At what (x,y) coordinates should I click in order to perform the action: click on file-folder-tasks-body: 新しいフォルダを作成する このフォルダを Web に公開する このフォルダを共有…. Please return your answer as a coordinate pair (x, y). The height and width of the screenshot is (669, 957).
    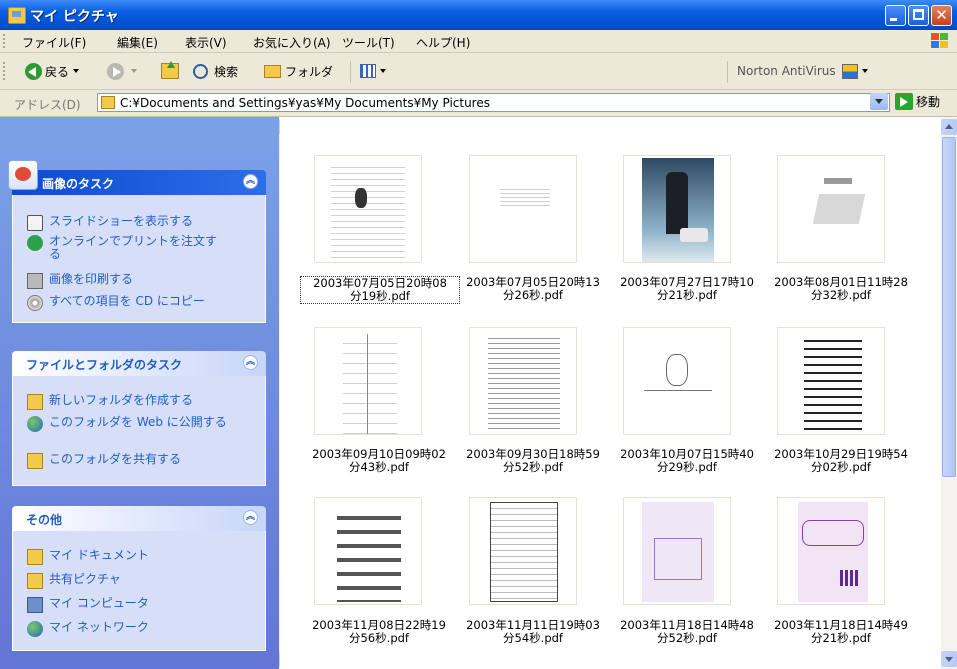
    Looking at the image, I should click on (139, 431).